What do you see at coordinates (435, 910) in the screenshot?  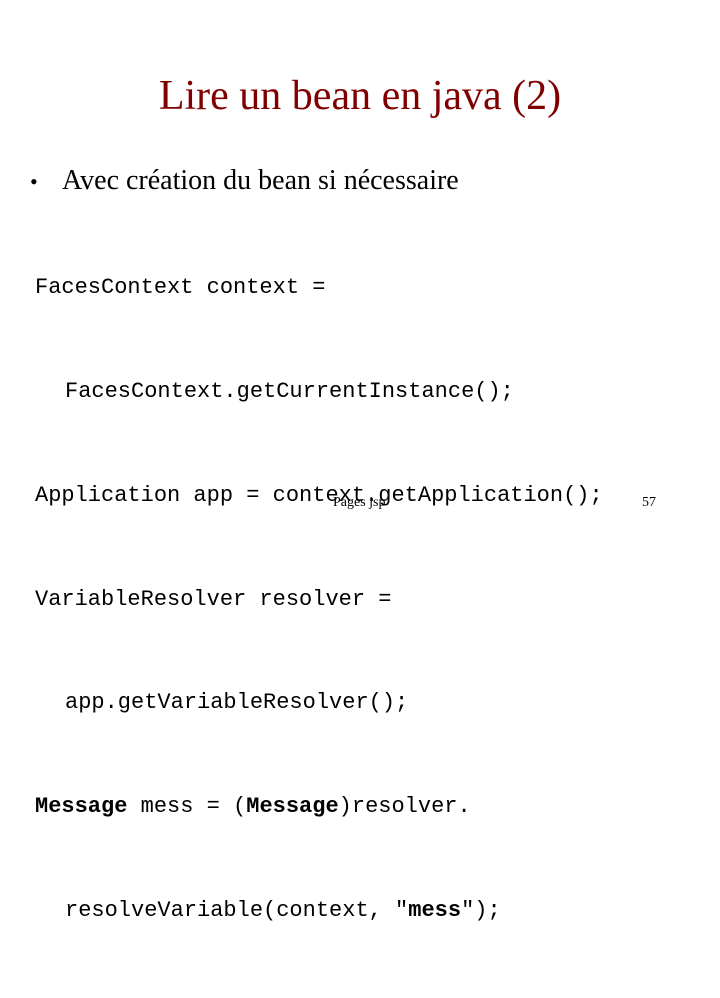 I see `code-string-mess: mess` at bounding box center [435, 910].